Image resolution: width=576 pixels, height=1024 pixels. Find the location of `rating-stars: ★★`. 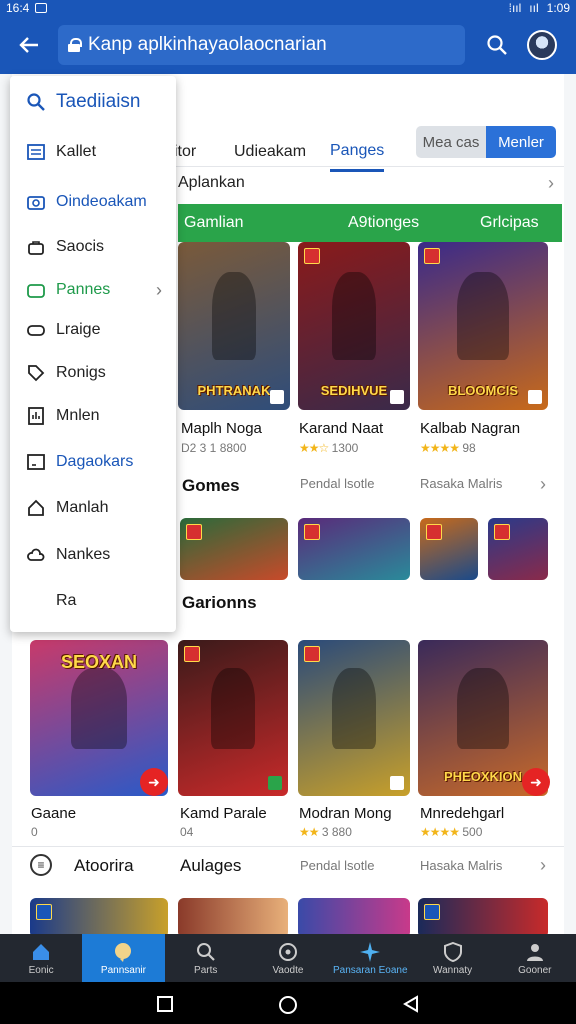

rating-stars: ★★ is located at coordinates (309, 832).